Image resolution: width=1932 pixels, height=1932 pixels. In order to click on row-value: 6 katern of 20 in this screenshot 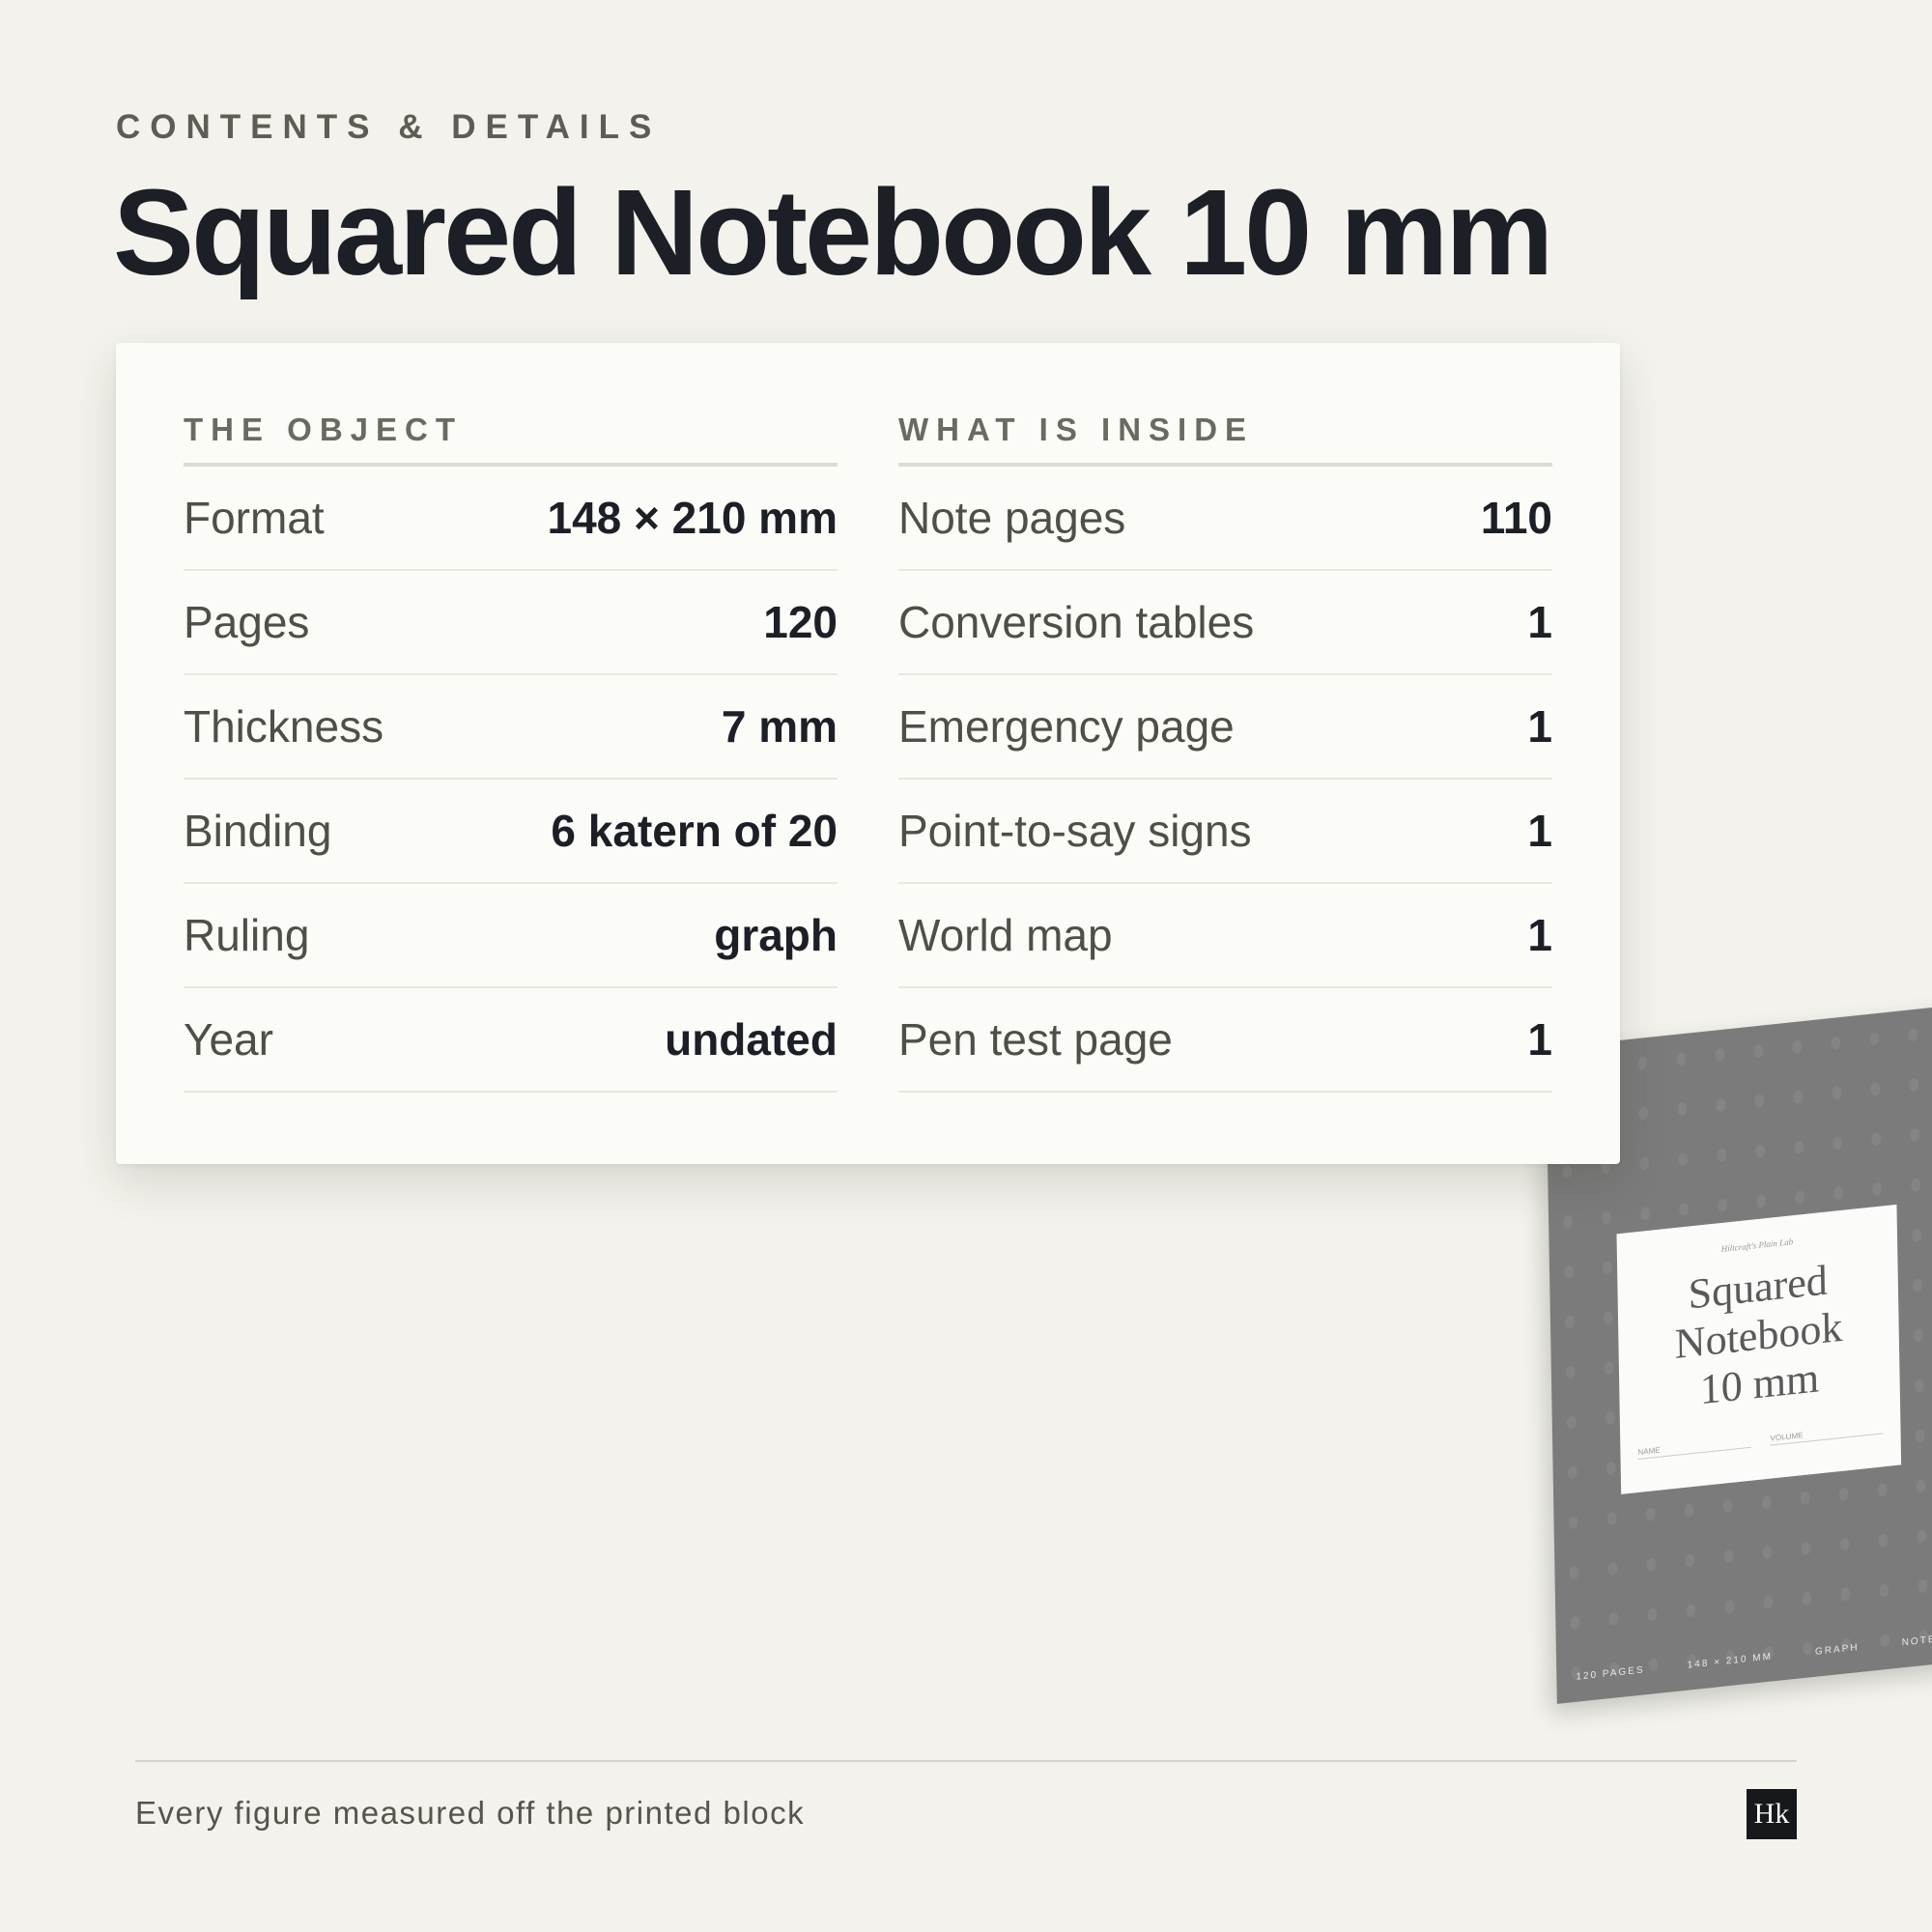, I will do `click(694, 831)`.